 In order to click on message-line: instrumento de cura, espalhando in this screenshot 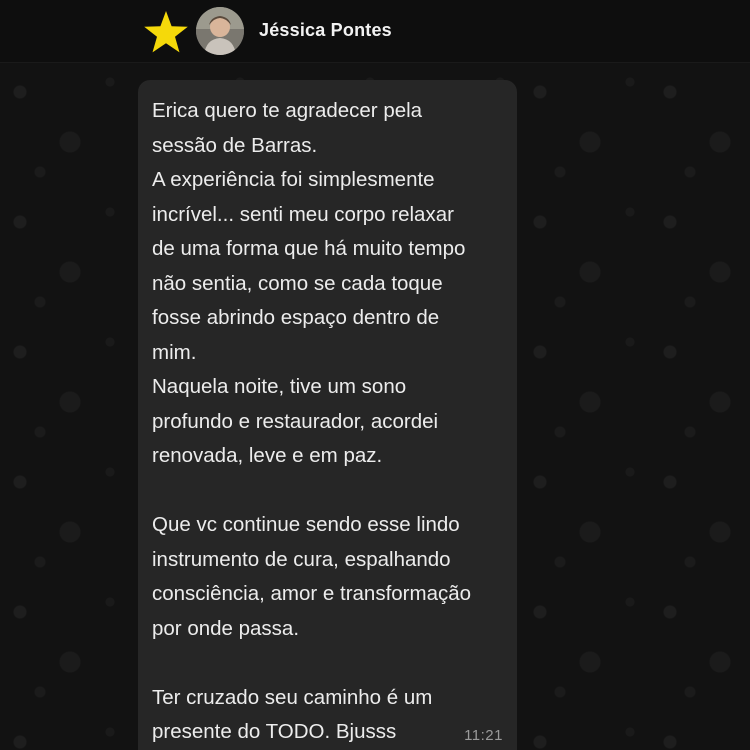, I will do `click(301, 559)`.